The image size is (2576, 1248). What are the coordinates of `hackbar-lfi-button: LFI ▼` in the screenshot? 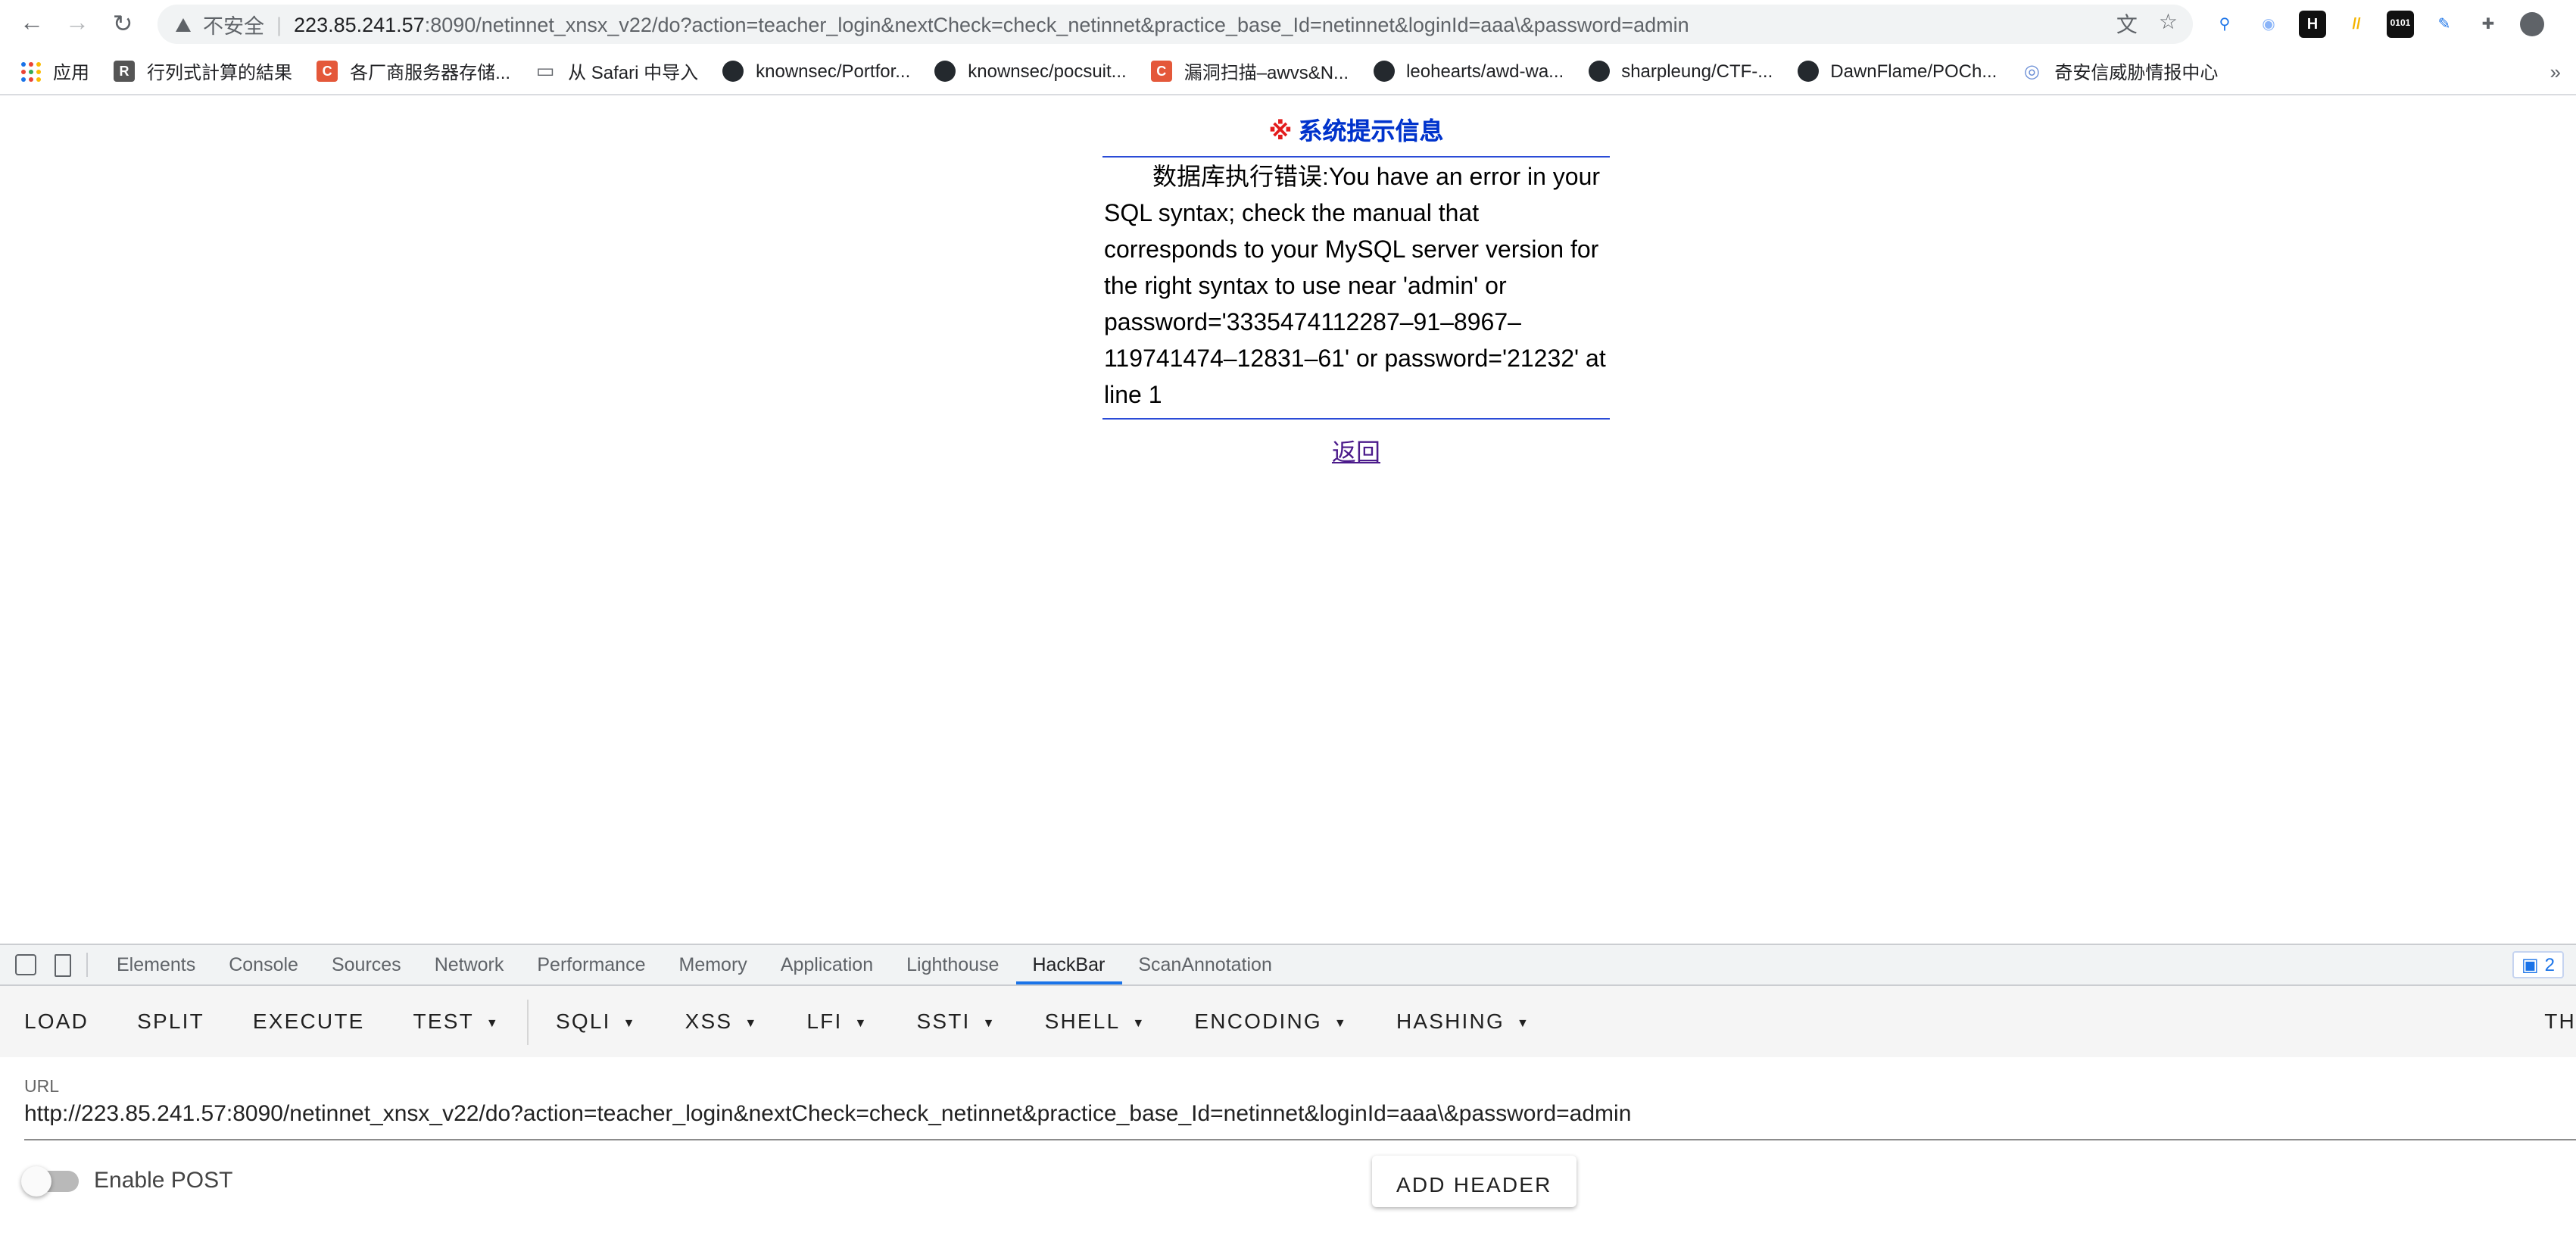 It's located at (837, 1021).